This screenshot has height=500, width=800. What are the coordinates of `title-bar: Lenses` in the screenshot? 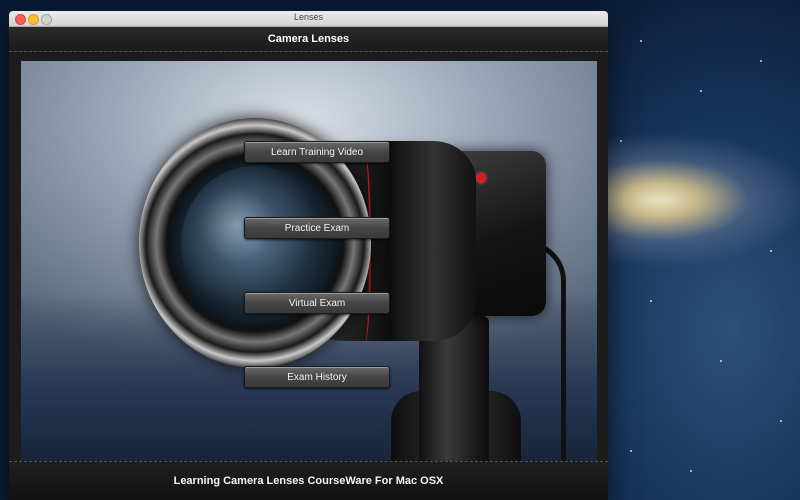 It's located at (308, 19).